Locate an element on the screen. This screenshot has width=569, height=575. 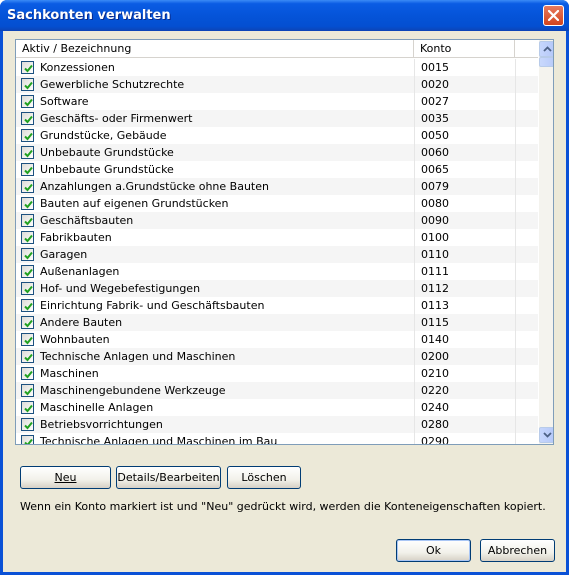
account-name: Maschinen is located at coordinates (69, 373).